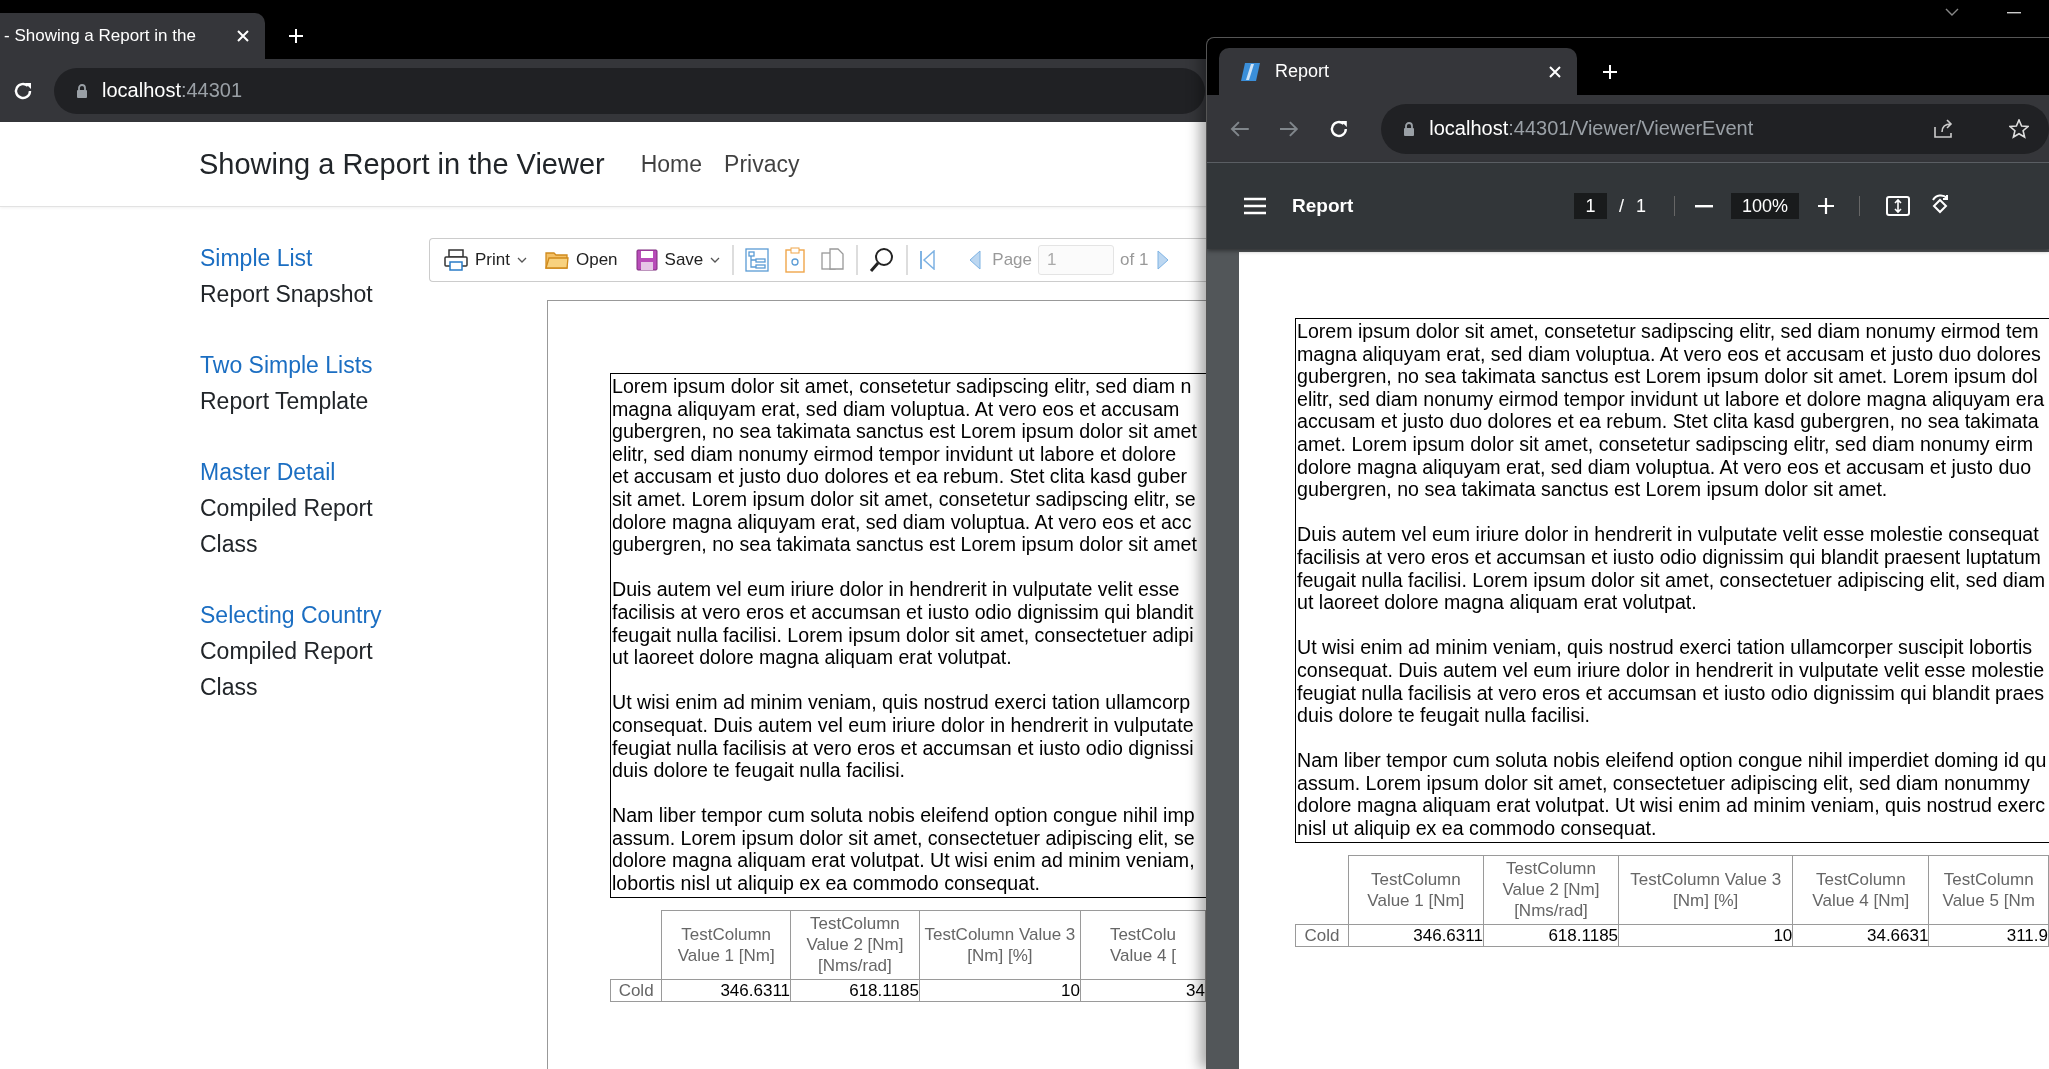  Describe the element at coordinates (1988, 935) in the screenshot. I see `table-cell: 311.9` at that location.